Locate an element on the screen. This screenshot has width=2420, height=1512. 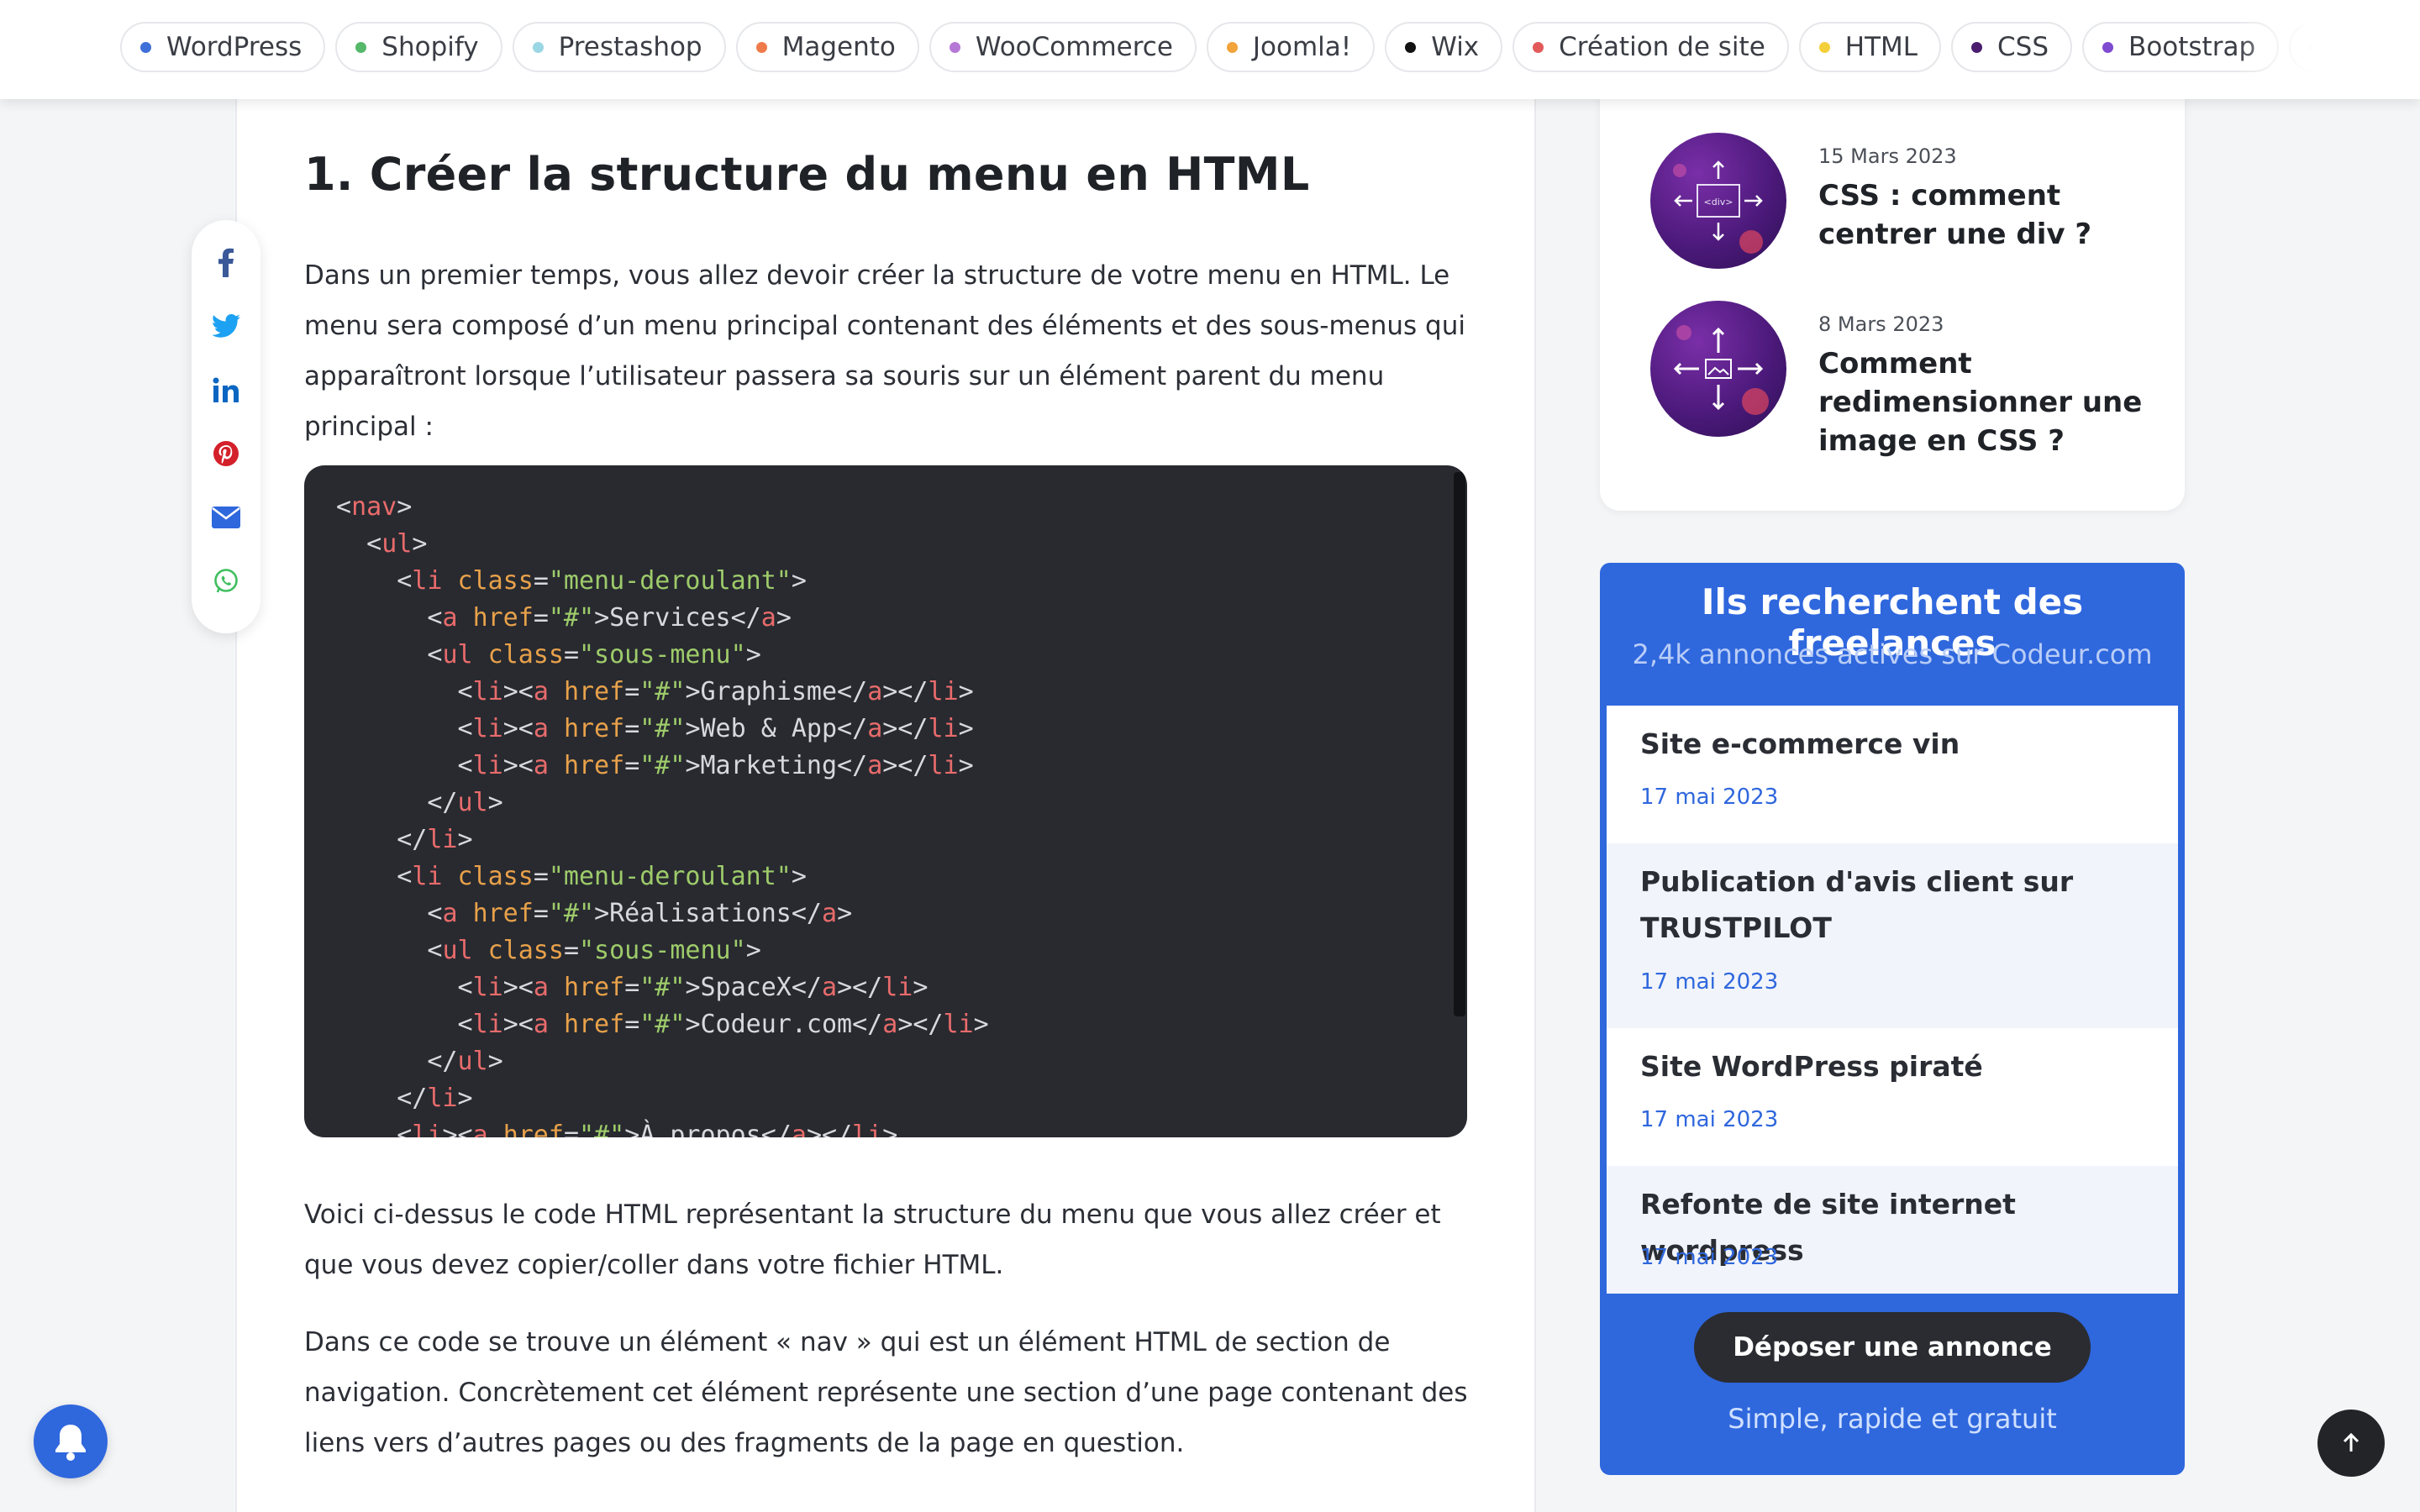
scroll-to-top-button is located at coordinates (2351, 1443).